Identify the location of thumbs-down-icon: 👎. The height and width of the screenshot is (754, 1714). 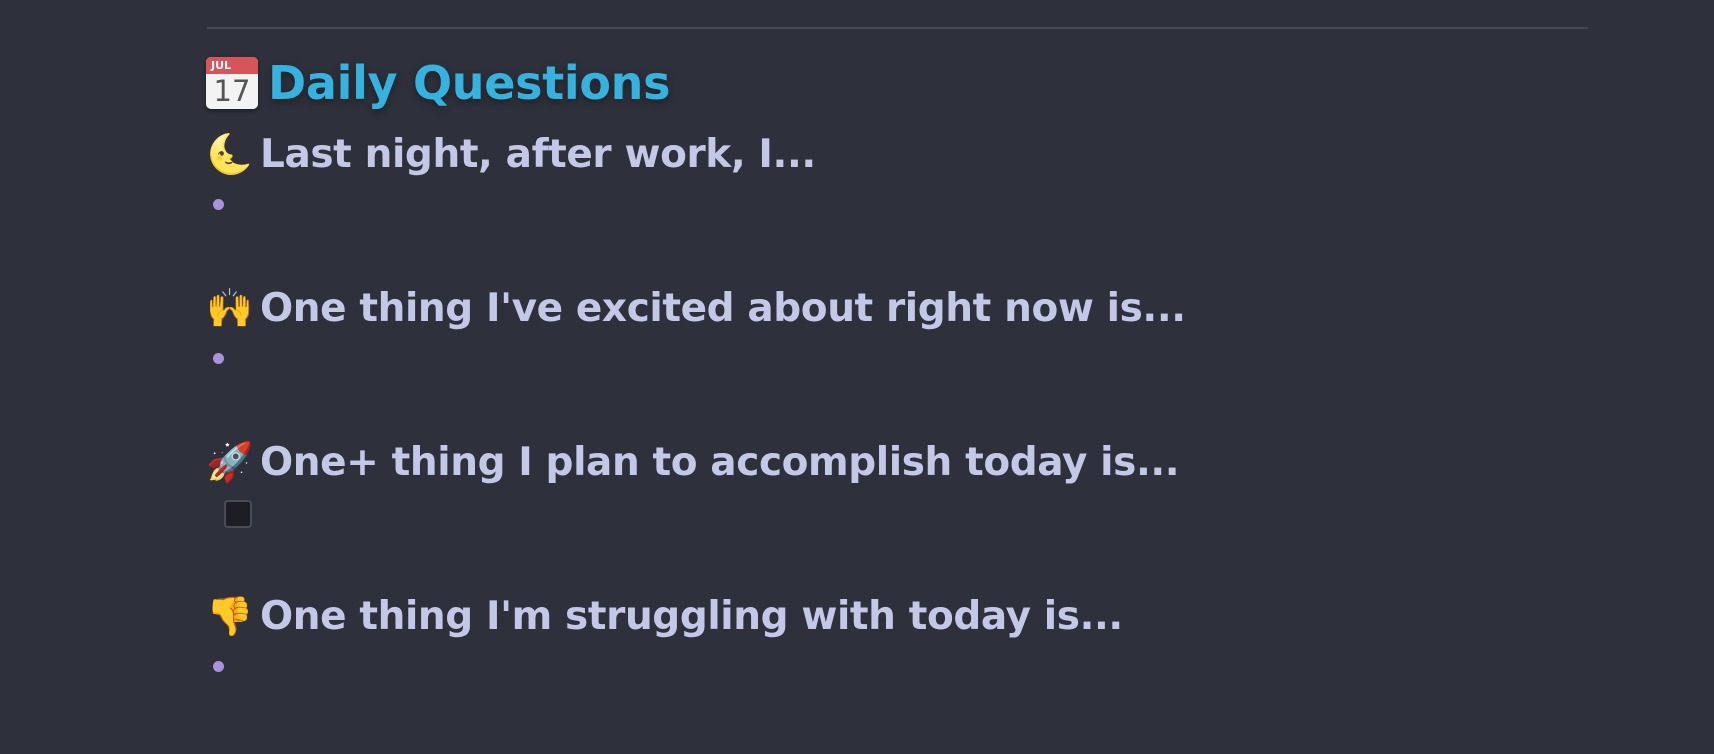
(230, 616).